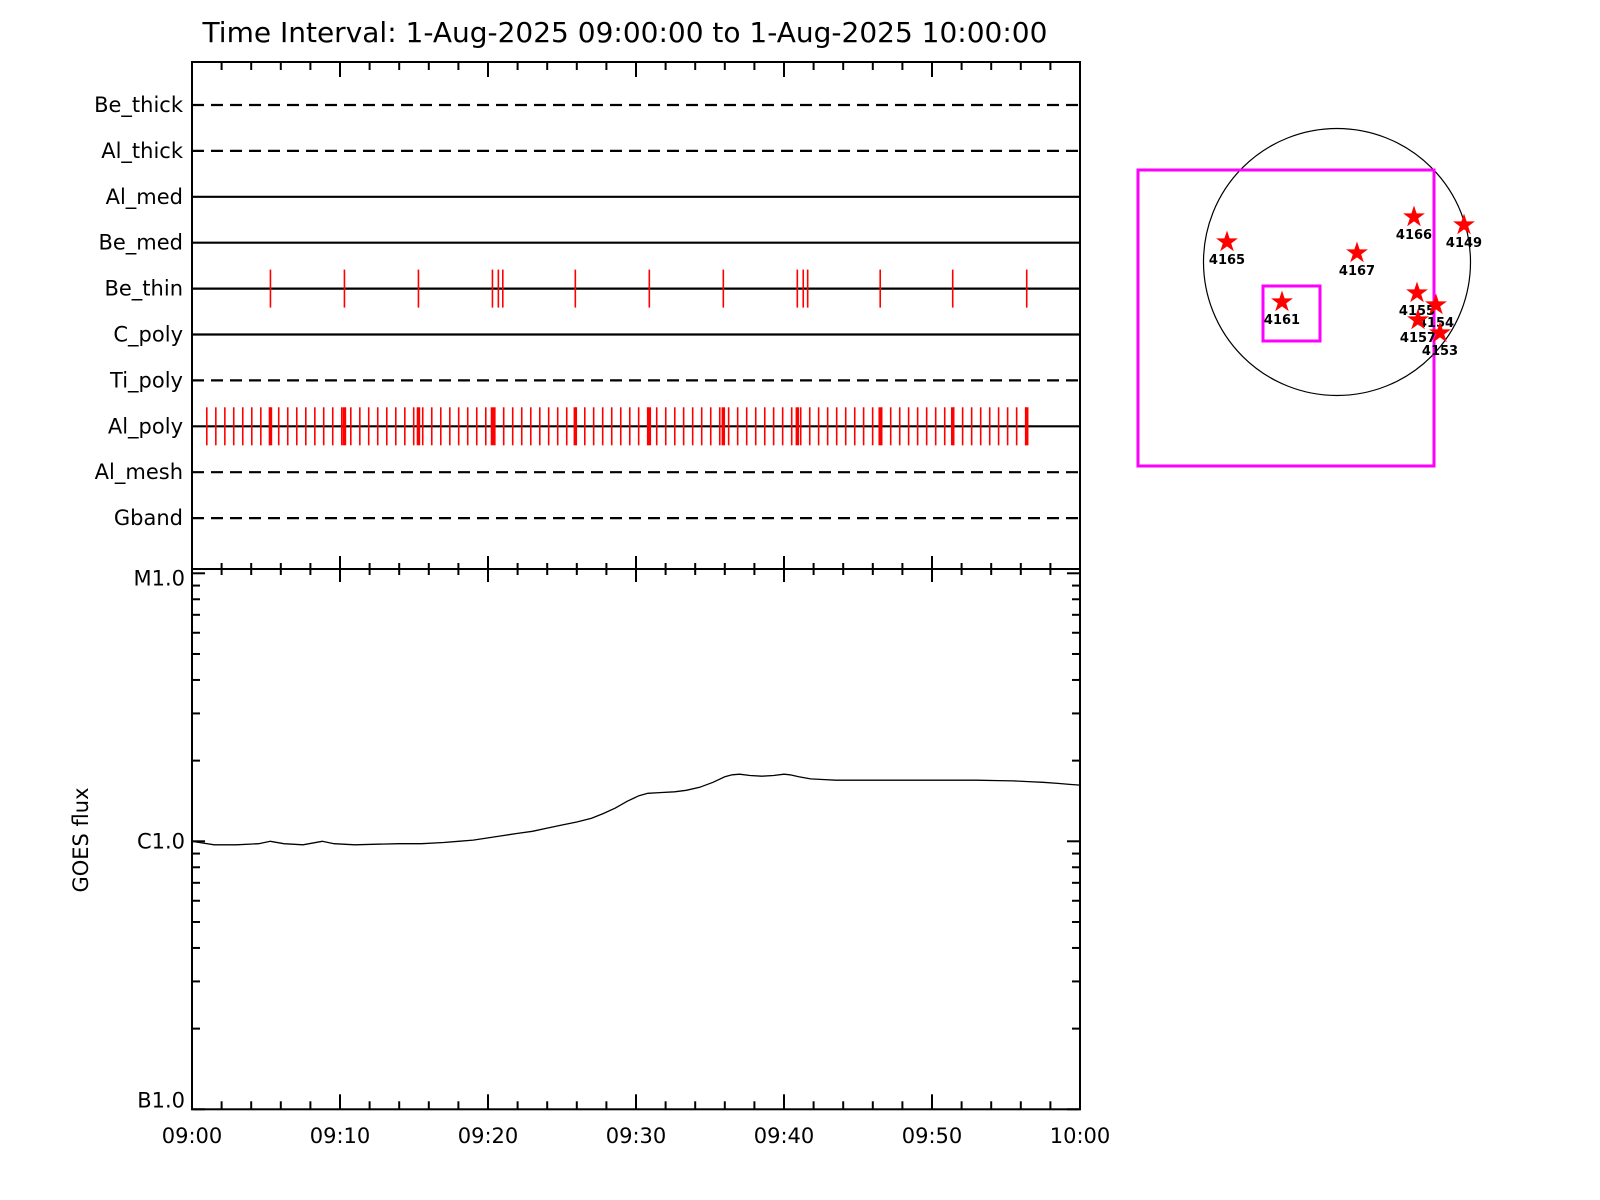 This screenshot has width=1600, height=1200. Describe the element at coordinates (139, 472) in the screenshot. I see `channel-label-Al_mesh: Al_mesh` at that location.